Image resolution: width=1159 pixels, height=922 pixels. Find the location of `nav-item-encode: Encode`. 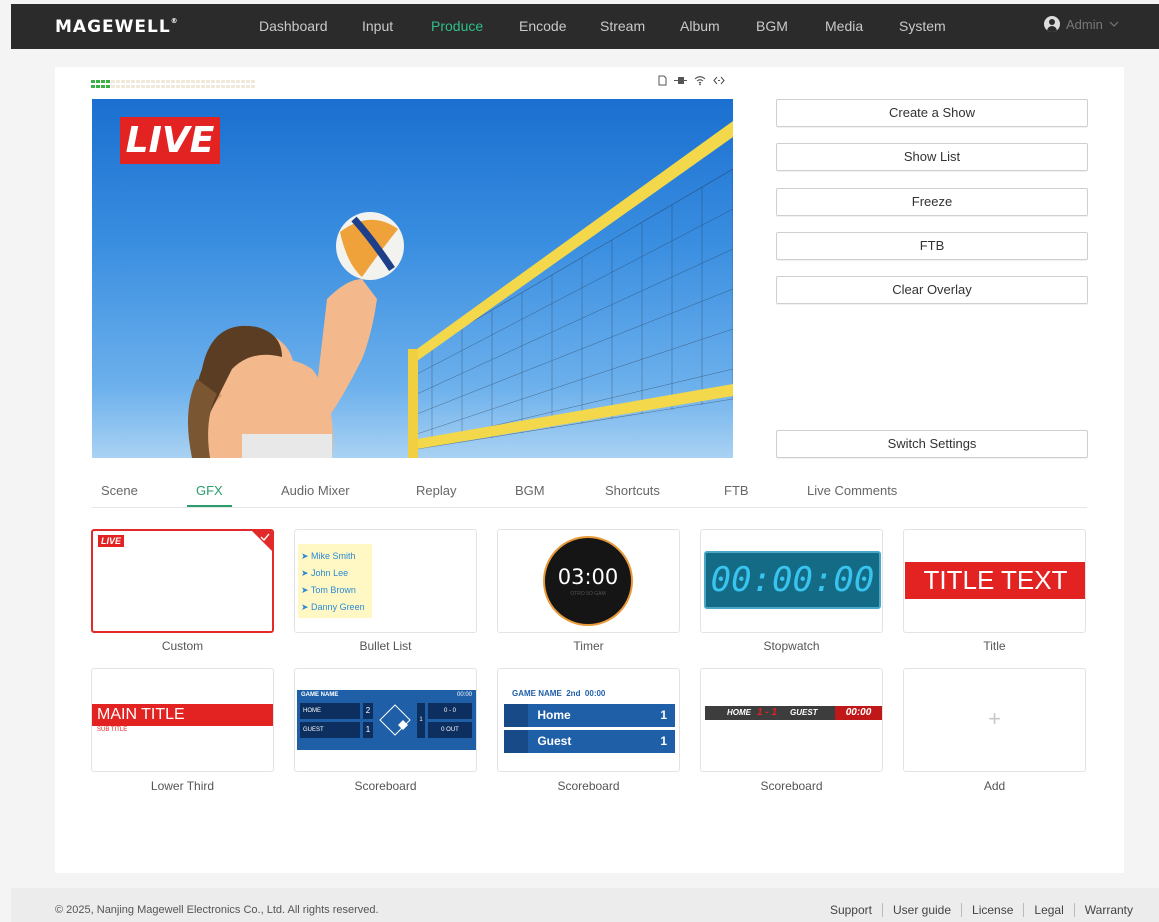

nav-item-encode: Encode is located at coordinates (542, 26).